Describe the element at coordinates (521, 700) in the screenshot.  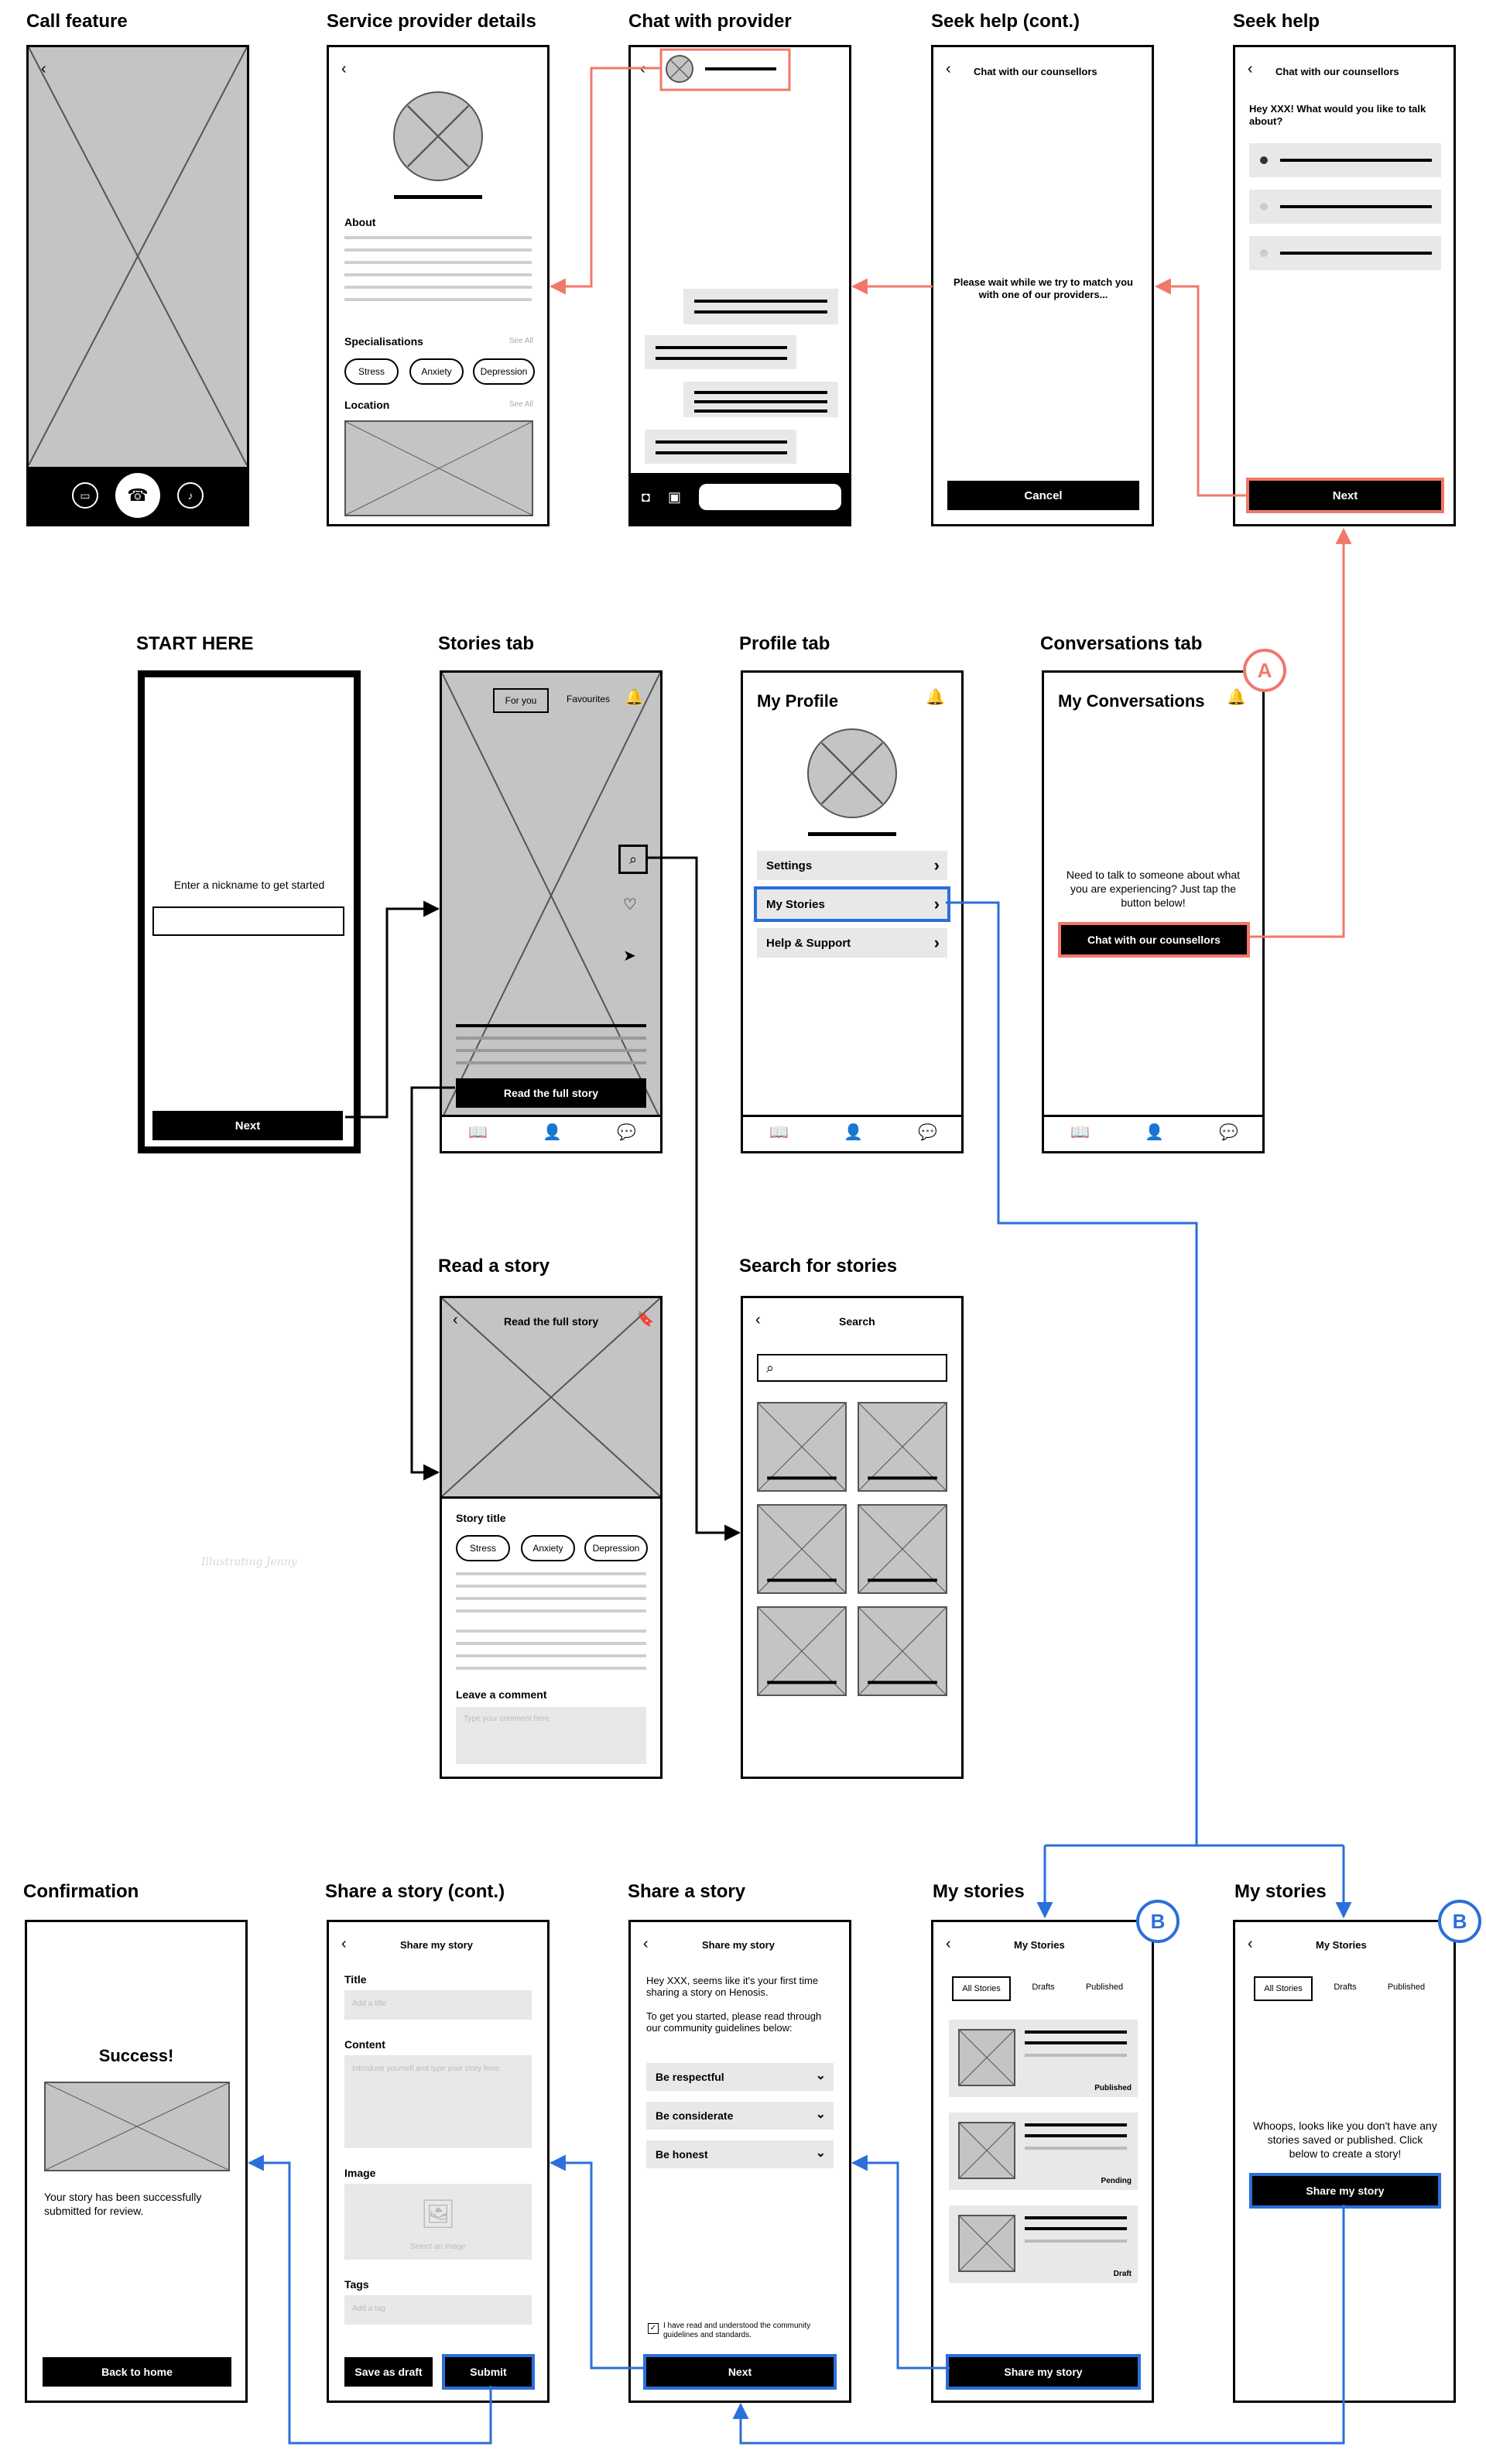
I see `tab-for-you: For you` at that location.